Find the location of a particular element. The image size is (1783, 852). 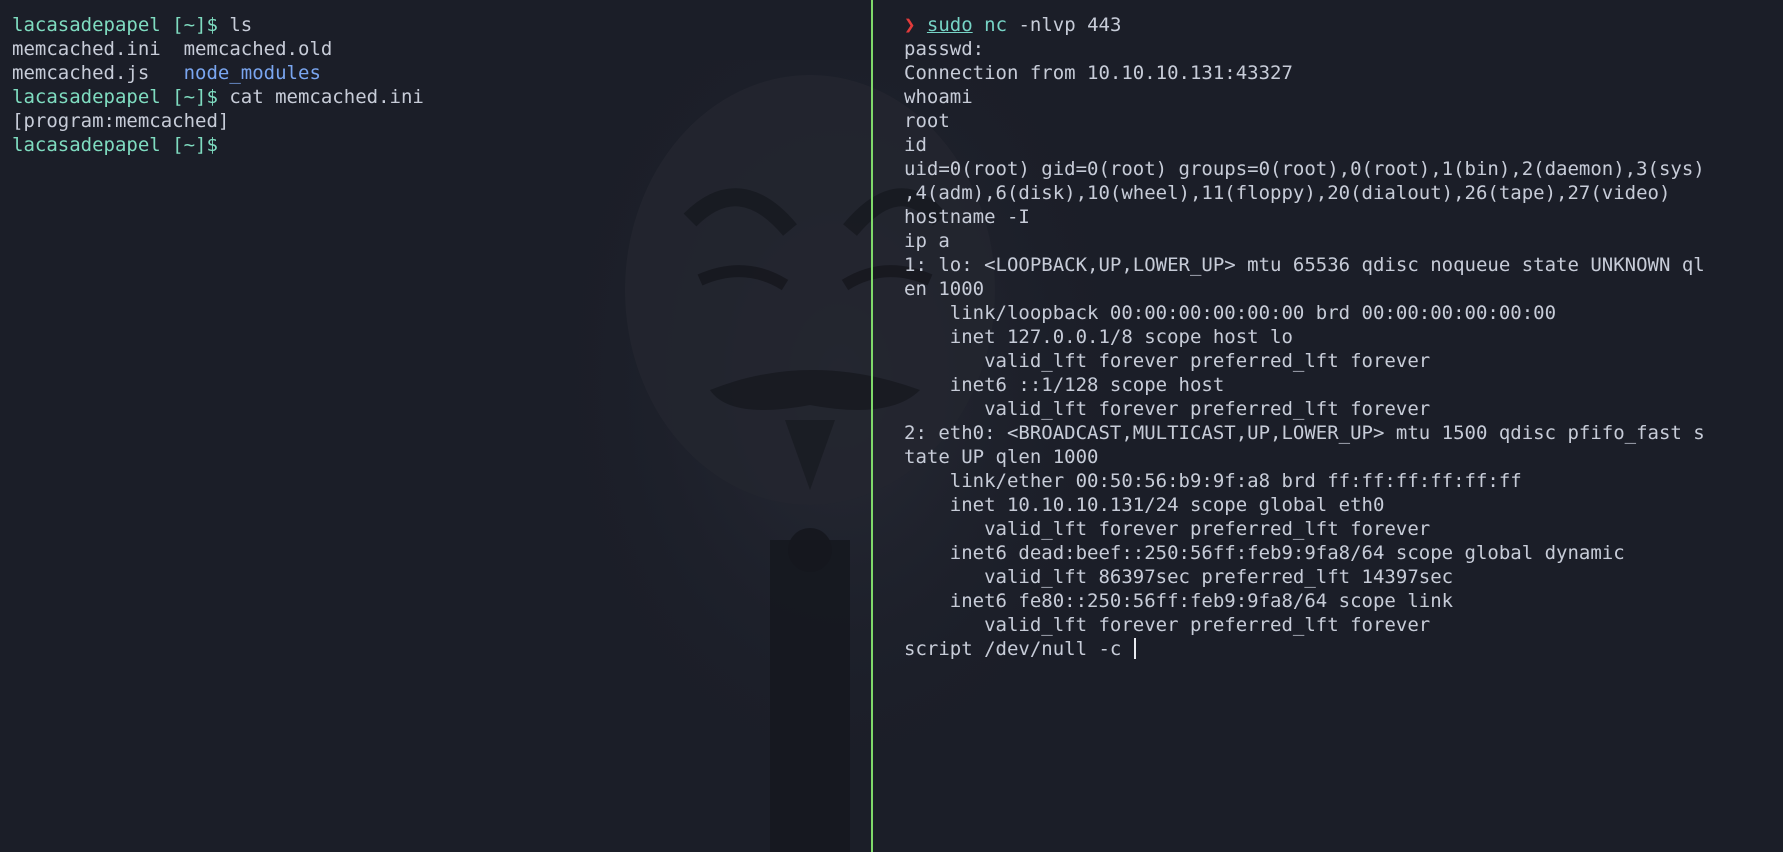

output-line: ip a is located at coordinates (927, 241).